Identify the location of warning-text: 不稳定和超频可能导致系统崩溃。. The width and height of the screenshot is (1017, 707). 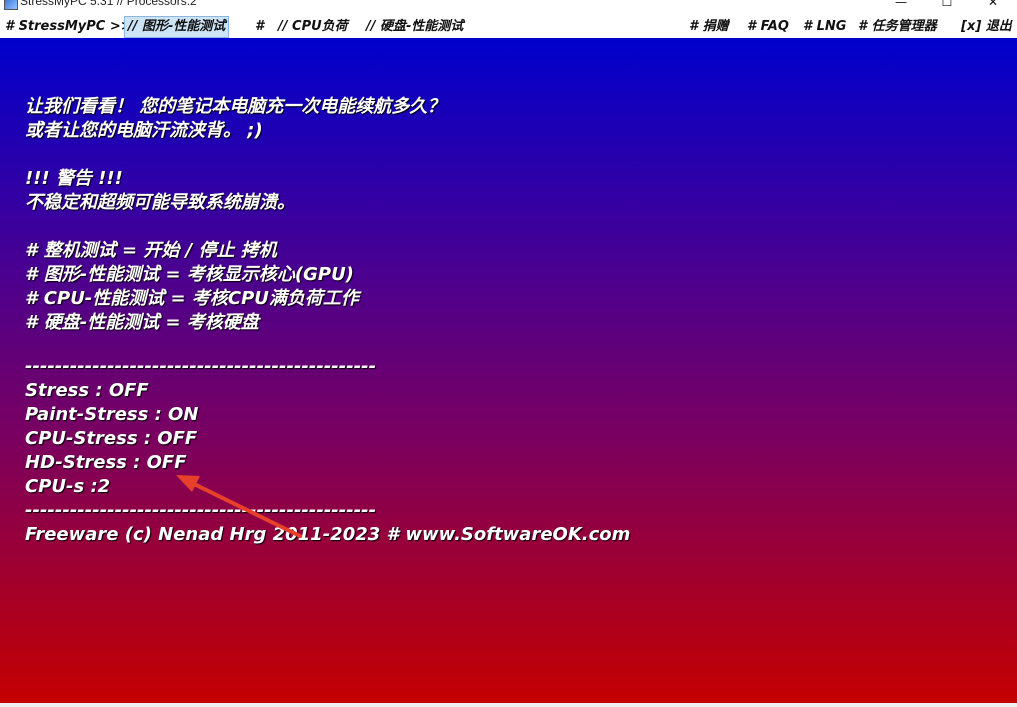
(160, 202).